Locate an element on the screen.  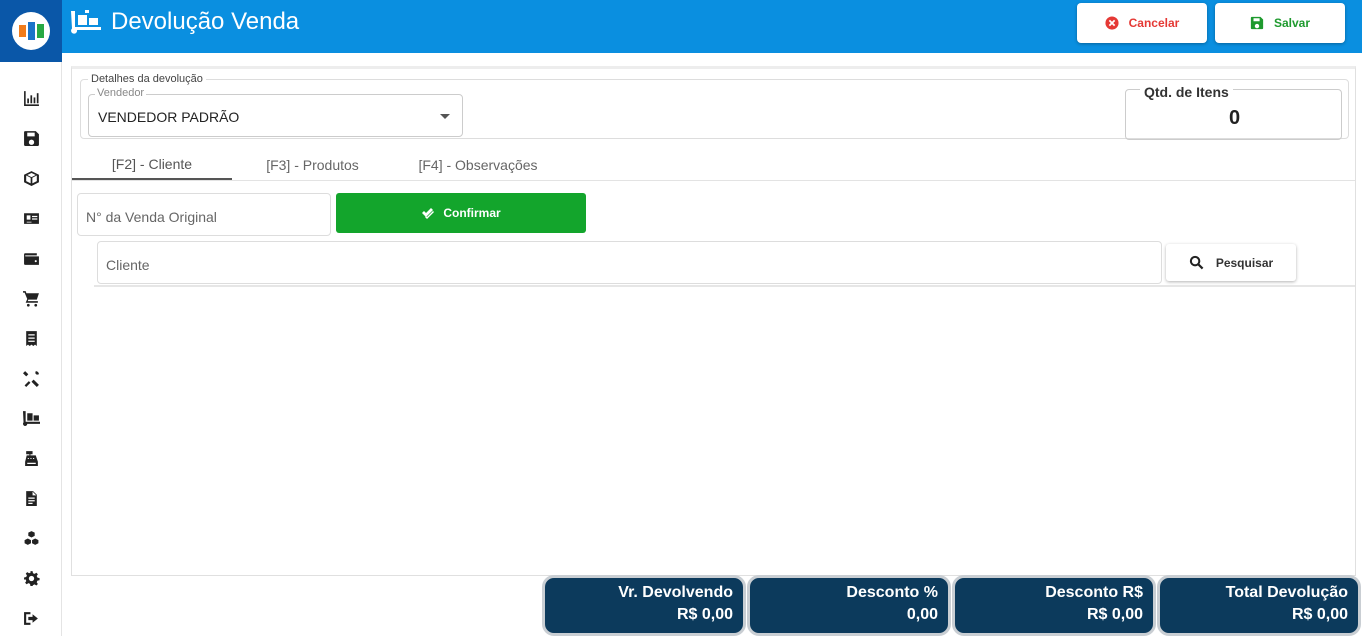
sidebar-item-stock is located at coordinates (31, 418).